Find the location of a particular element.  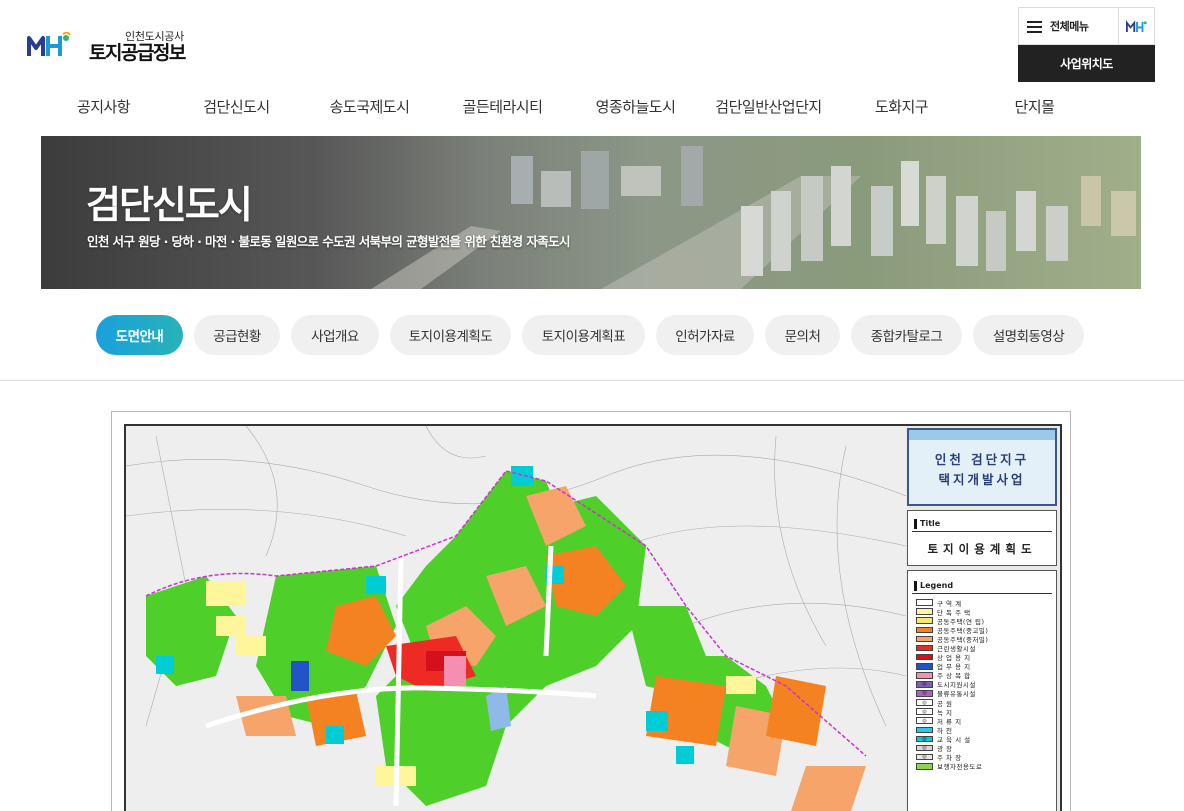

map-title-box: Title 토지이용계획도 is located at coordinates (982, 538).